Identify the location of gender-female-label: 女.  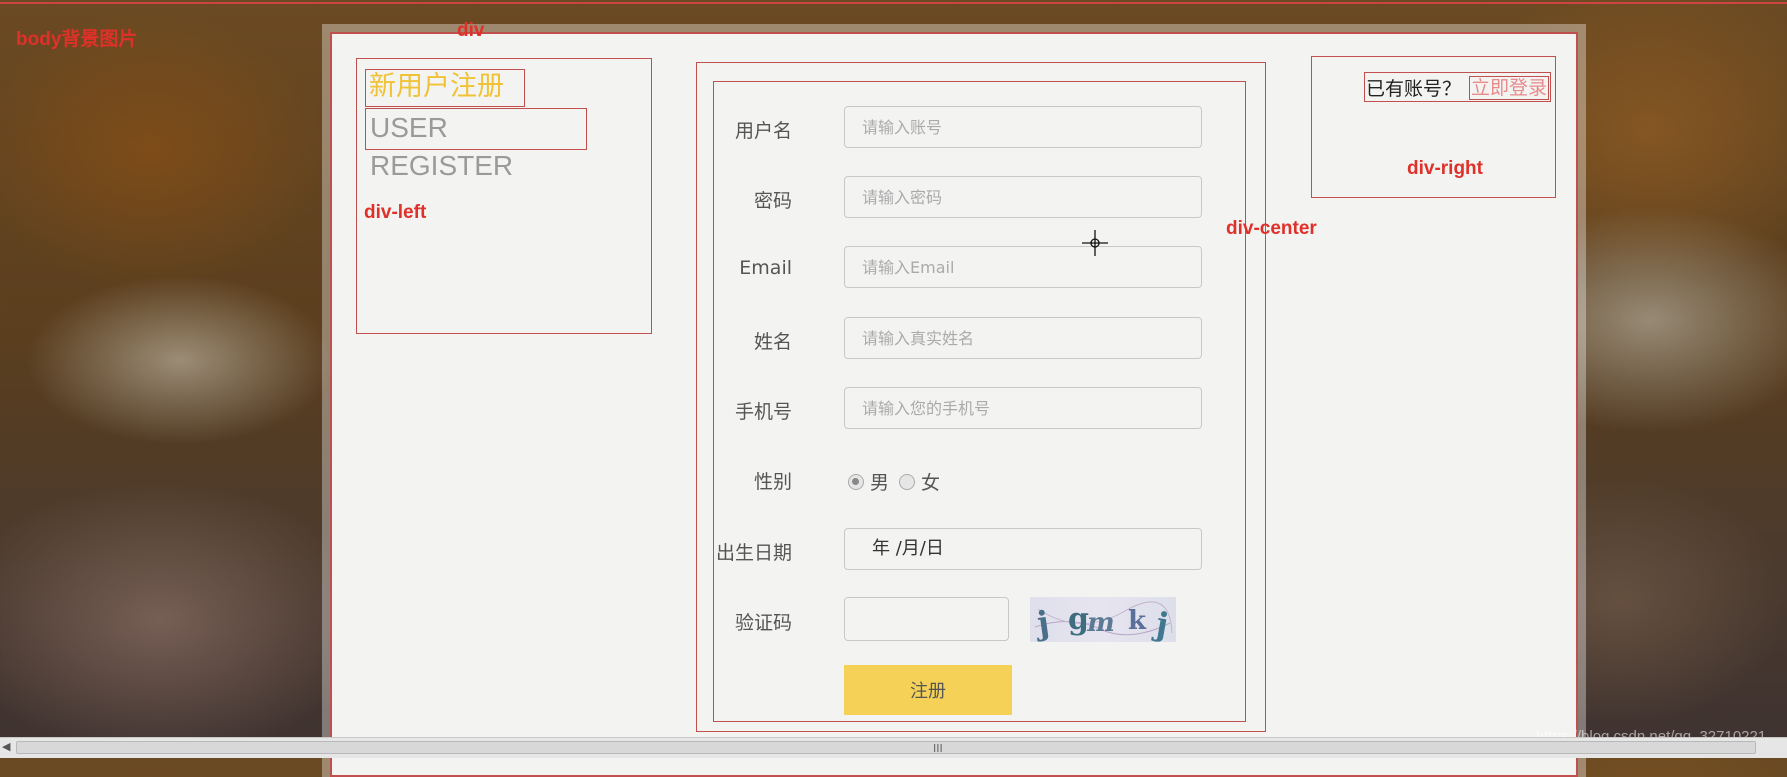
(931, 483).